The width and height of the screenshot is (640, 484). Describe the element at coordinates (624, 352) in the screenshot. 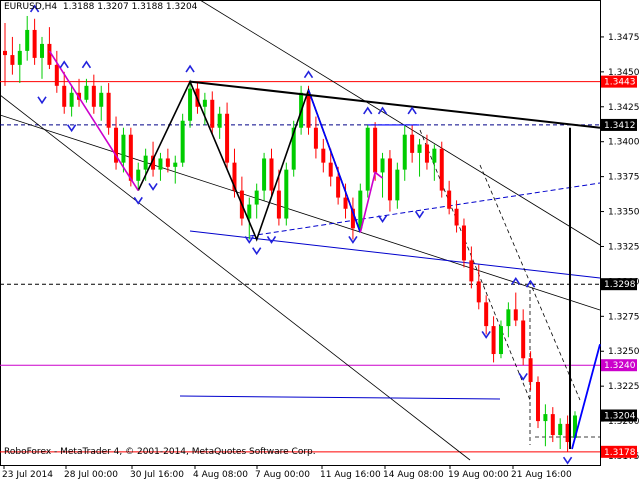

I see `y-tick-label: 1.3250` at that location.